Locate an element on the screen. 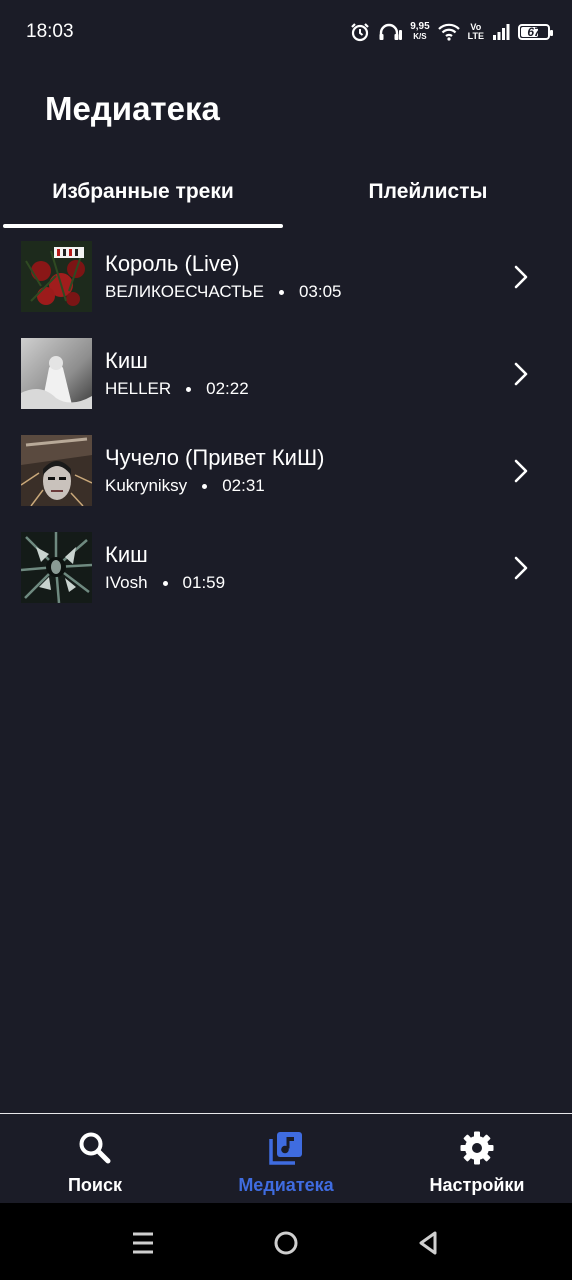  nav-library-label: Медиатека is located at coordinates (286, 1185).